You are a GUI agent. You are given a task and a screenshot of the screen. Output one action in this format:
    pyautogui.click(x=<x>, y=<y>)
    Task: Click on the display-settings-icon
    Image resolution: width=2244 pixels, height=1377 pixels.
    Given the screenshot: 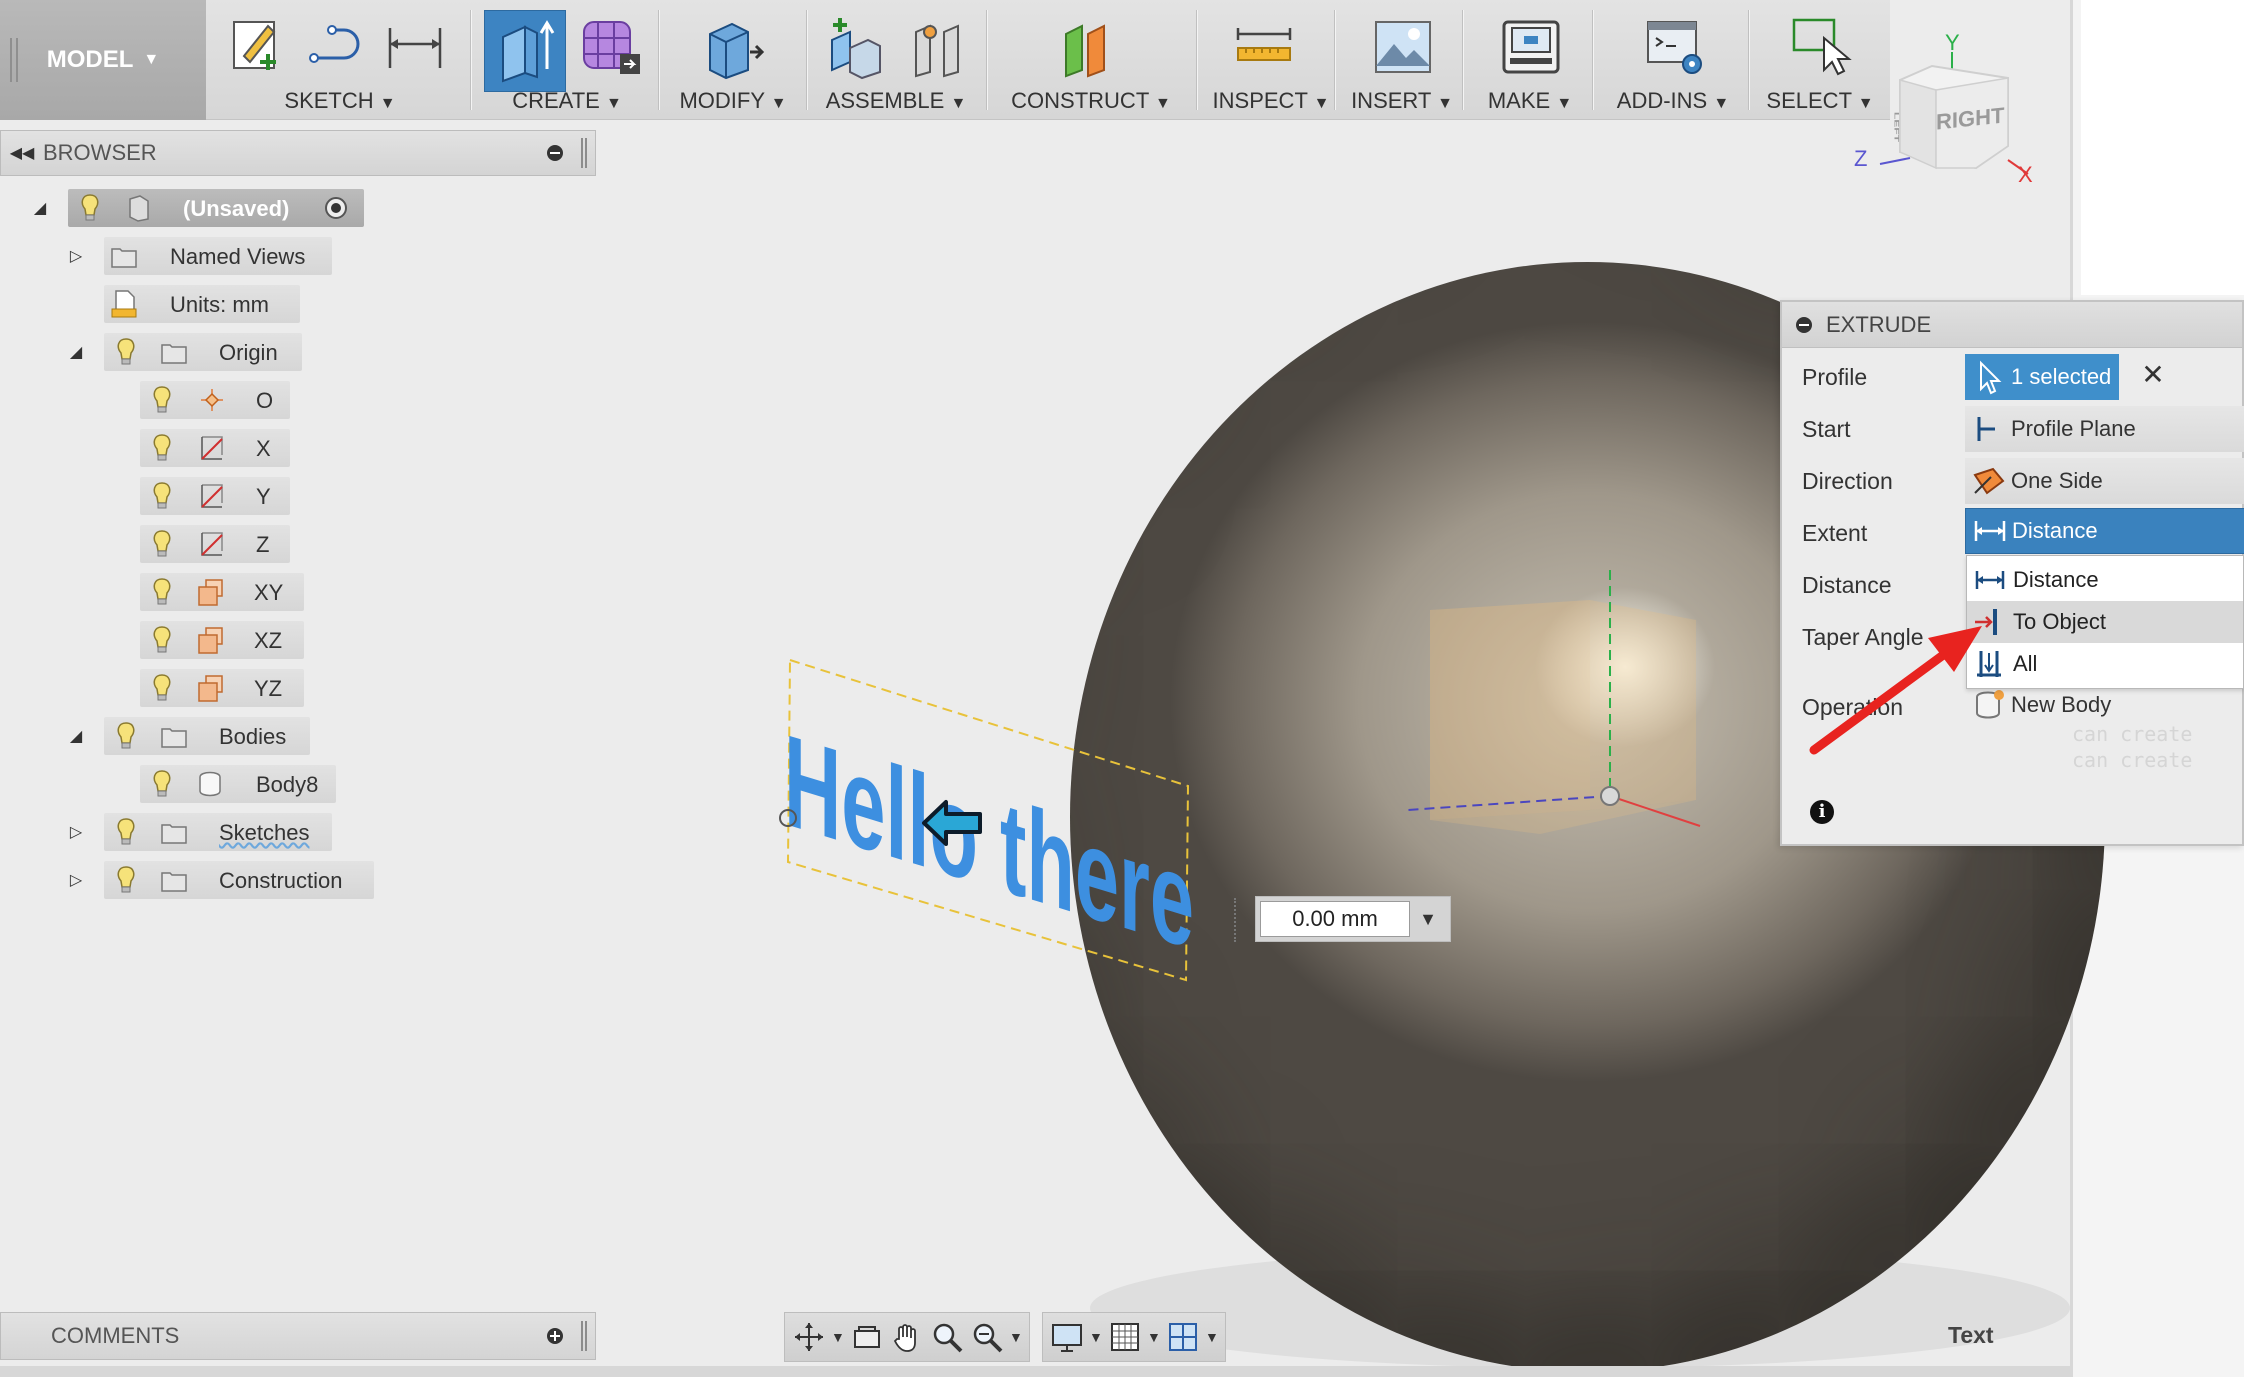 What is the action you would take?
    pyautogui.click(x=1067, y=1337)
    